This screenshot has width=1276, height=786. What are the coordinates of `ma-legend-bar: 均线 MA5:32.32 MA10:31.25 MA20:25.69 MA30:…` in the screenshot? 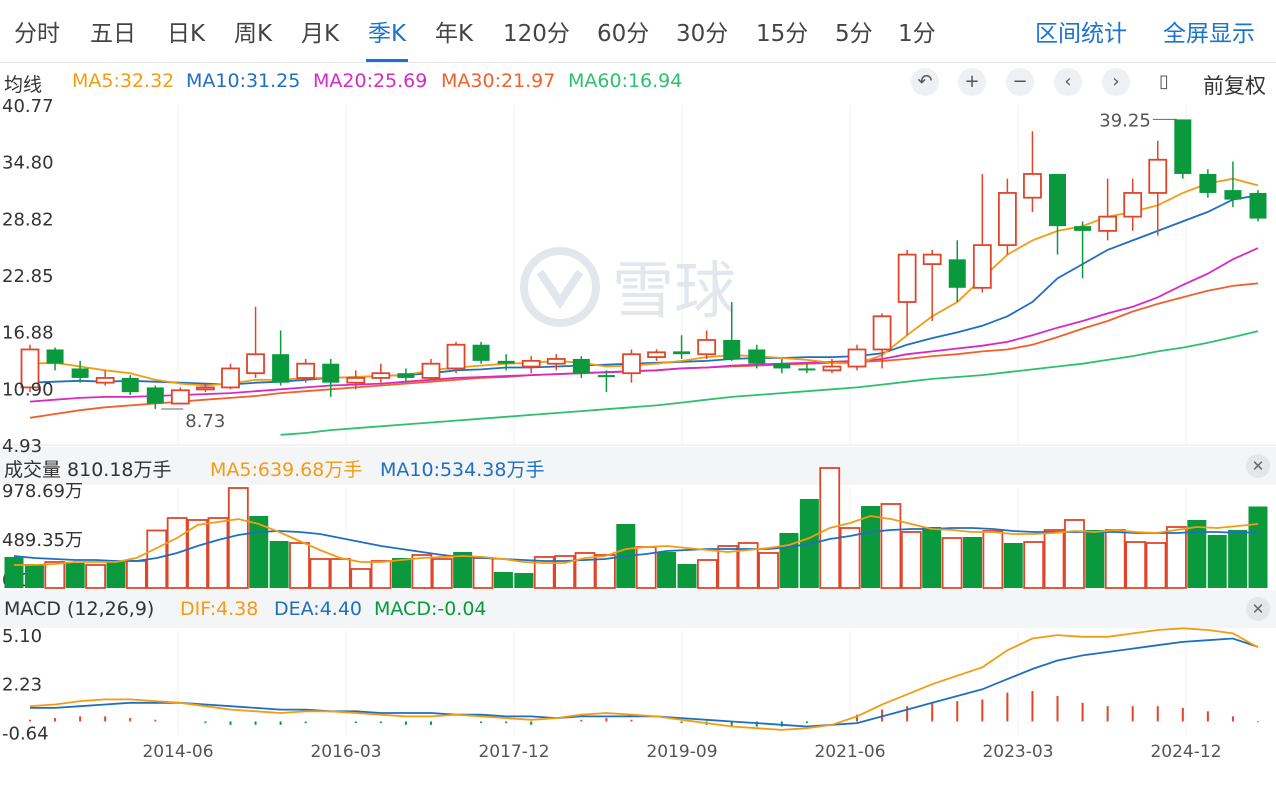 It's located at (638, 82).